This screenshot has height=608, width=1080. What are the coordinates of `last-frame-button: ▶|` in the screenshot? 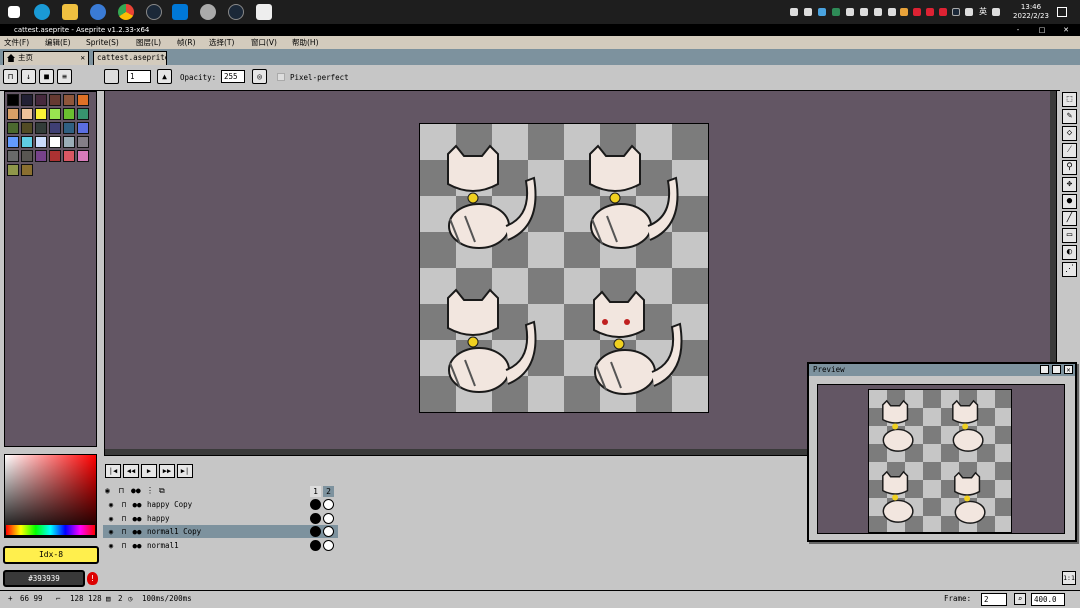 It's located at (185, 471).